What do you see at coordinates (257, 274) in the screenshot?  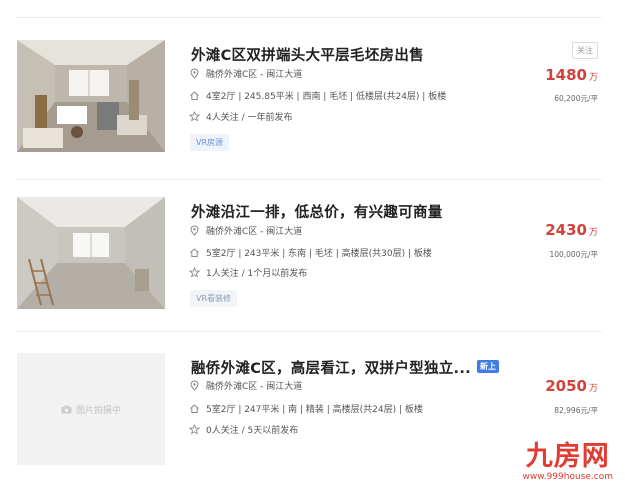 I see `followers-text: 1人关注 / 1个月以前发布` at bounding box center [257, 274].